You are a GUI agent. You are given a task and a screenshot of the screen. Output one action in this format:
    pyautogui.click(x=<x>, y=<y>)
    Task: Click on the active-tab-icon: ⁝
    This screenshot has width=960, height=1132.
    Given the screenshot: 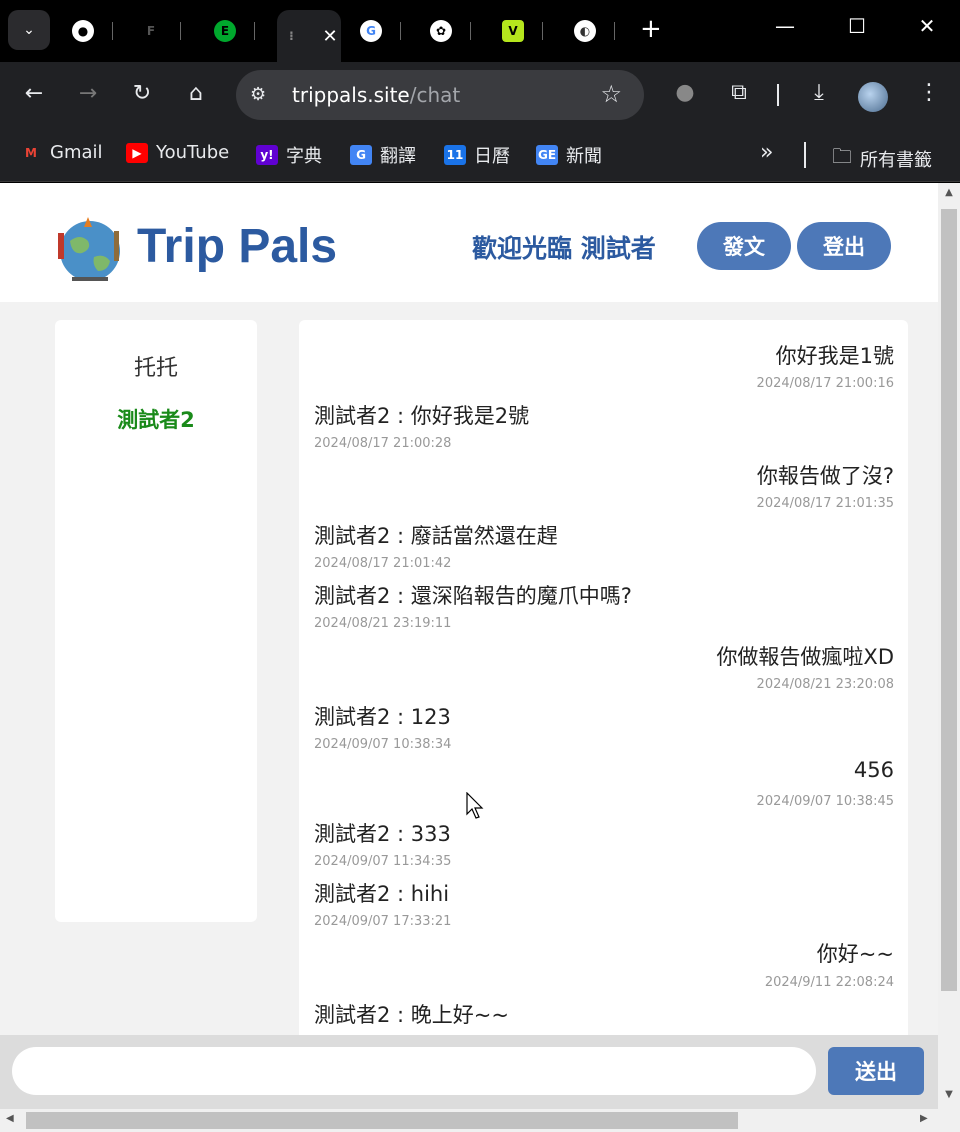 What is the action you would take?
    pyautogui.click(x=291, y=36)
    